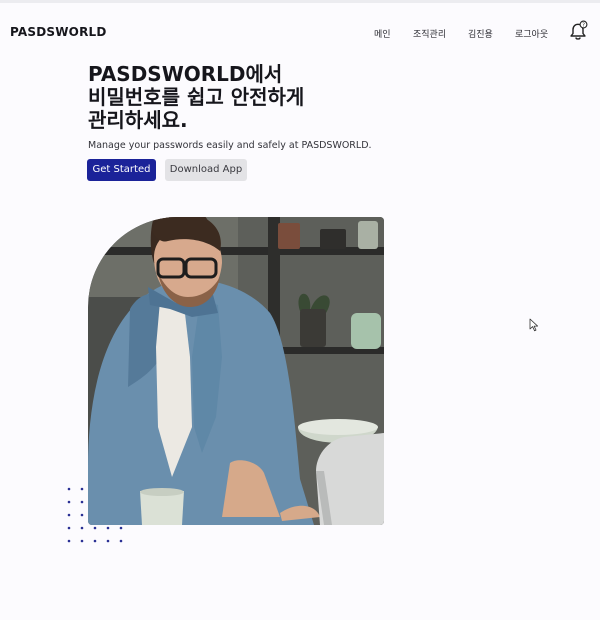 The image size is (600, 620). What do you see at coordinates (300, 30) in the screenshot?
I see `site-header: PASDSWORLD 메인 조직관리 김진용 로그아웃 ?` at bounding box center [300, 30].